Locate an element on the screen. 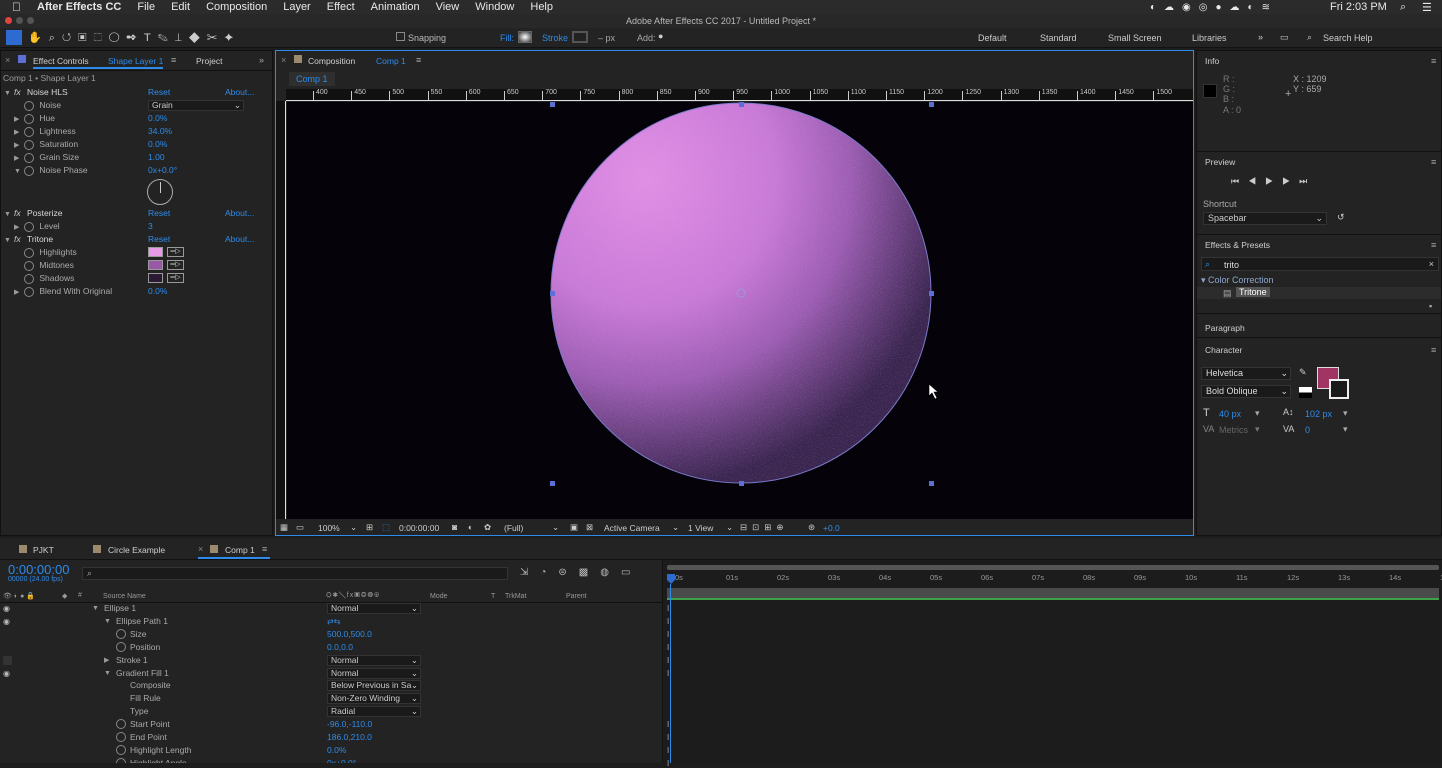  menu-composition: Composition is located at coordinates (236, 7).